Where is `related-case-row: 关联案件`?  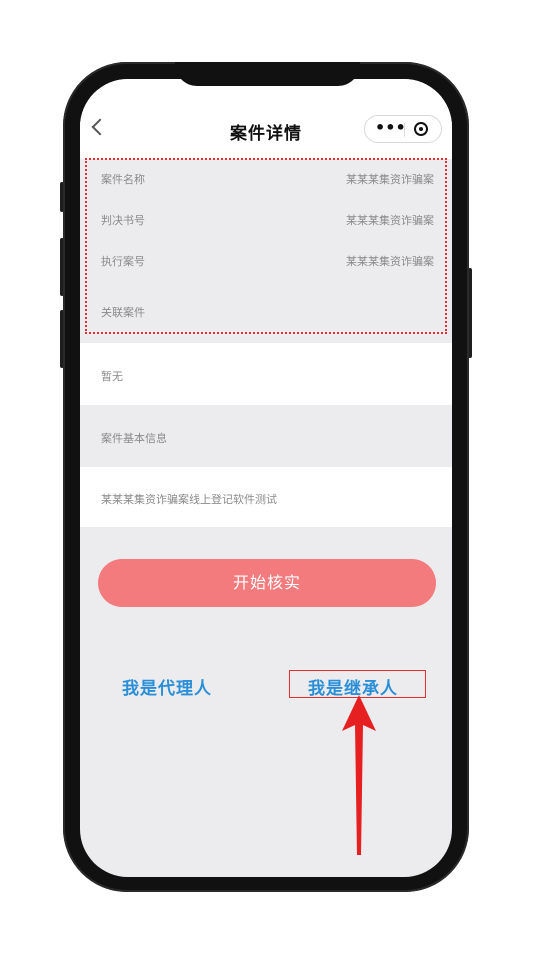 related-case-row: 关联案件 is located at coordinates (266, 312).